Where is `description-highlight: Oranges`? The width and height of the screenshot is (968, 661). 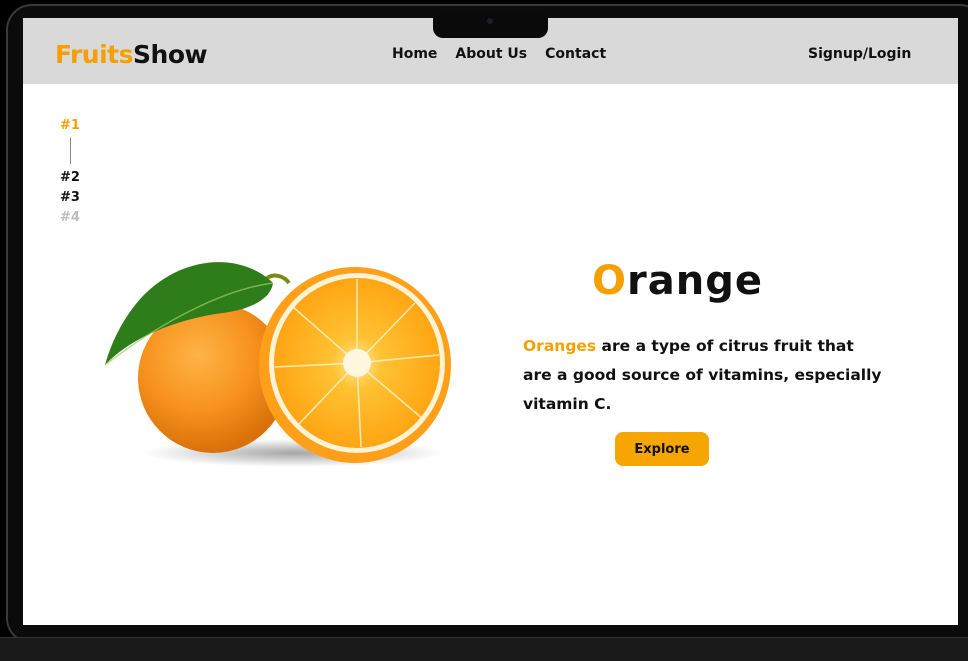
description-highlight: Oranges is located at coordinates (560, 346).